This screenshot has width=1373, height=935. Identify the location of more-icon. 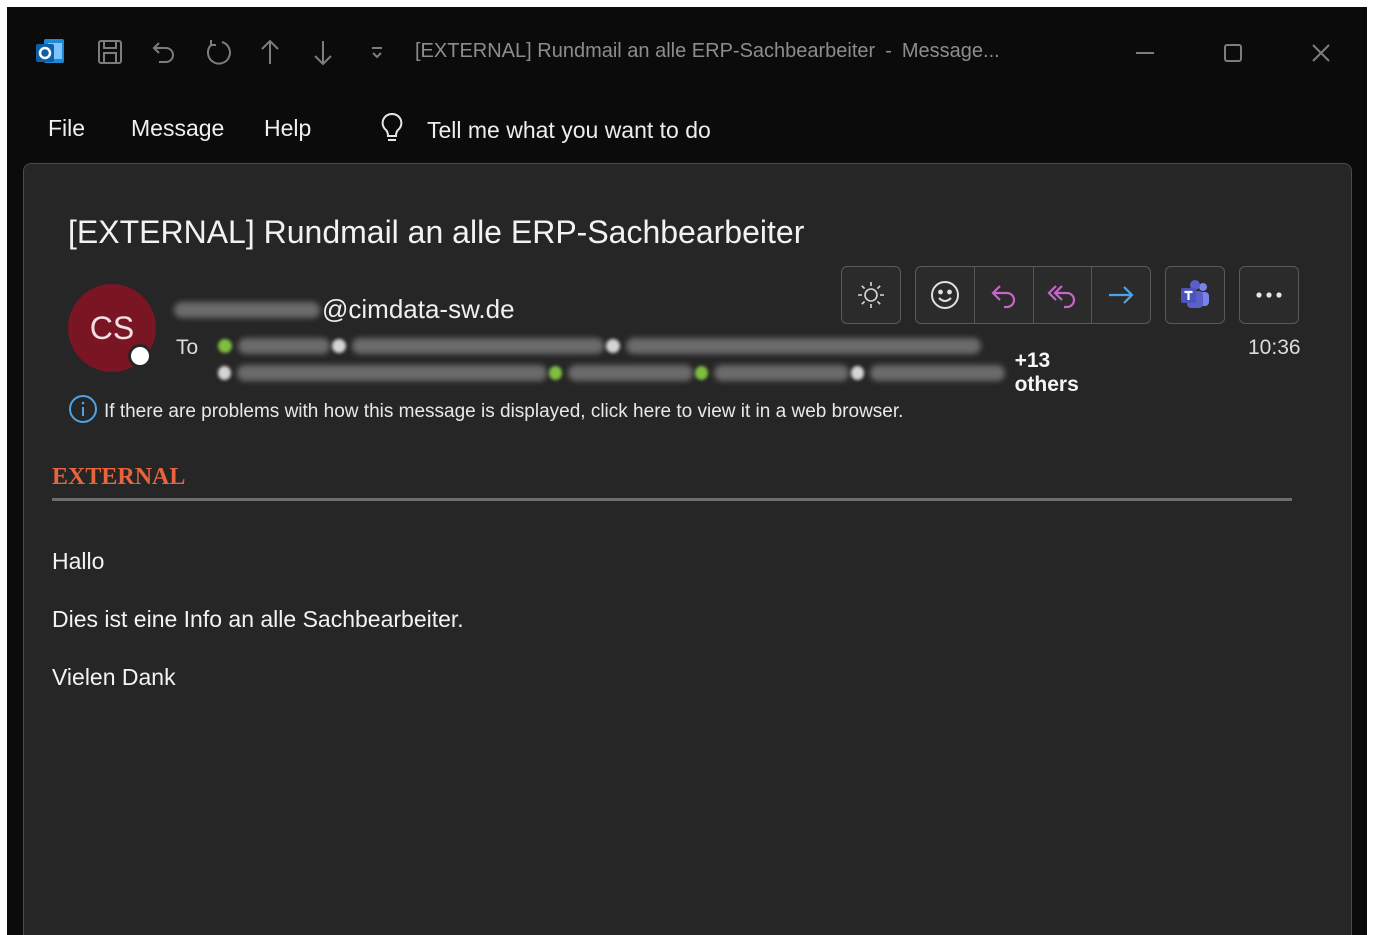
(1269, 295).